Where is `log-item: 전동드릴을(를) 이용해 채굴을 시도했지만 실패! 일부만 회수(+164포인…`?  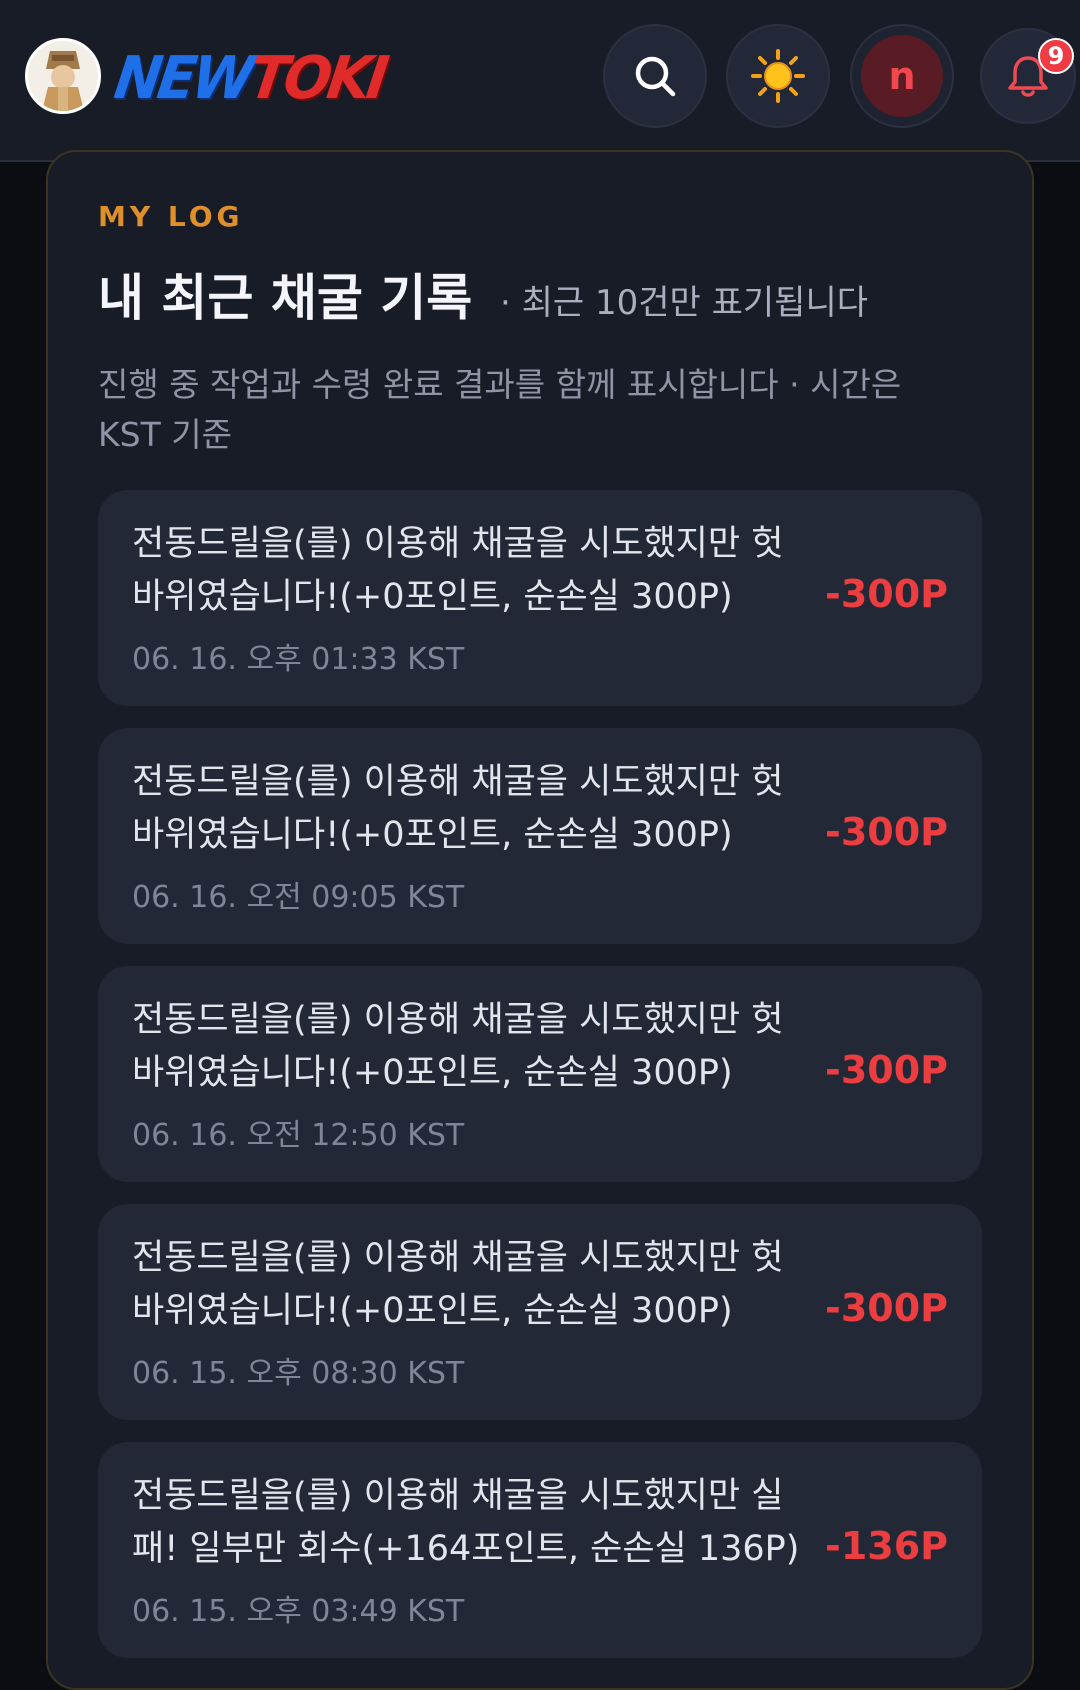
log-item: 전동드릴을(를) 이용해 채굴을 시도했지만 실패! 일부만 회수(+164포인… is located at coordinates (540, 1550).